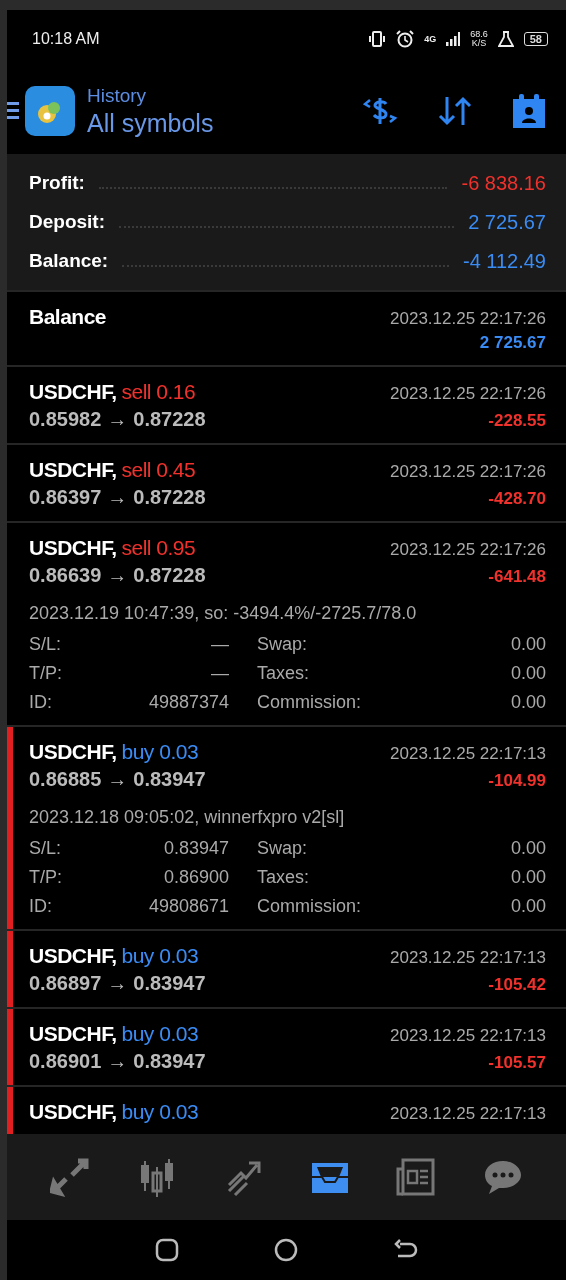  I want to click on summary-label: Profit:, so click(57, 183).